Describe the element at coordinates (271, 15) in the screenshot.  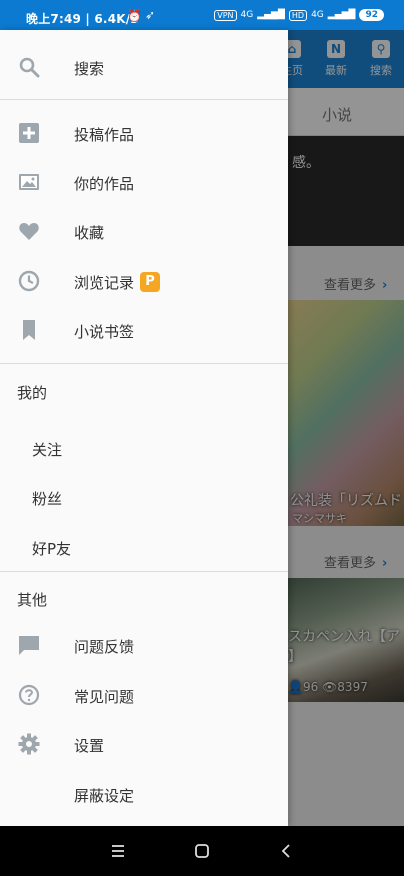
I see `signal-icon: ▂▄▆█` at that location.